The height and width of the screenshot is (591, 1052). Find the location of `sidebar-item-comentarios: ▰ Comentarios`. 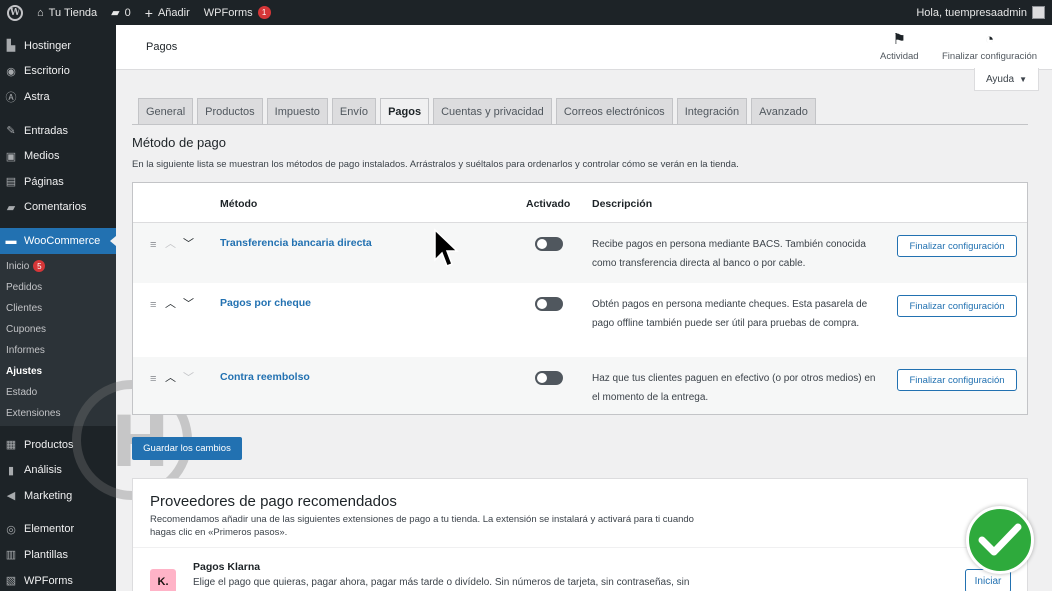

sidebar-item-comentarios: ▰ Comentarios is located at coordinates (58, 208).